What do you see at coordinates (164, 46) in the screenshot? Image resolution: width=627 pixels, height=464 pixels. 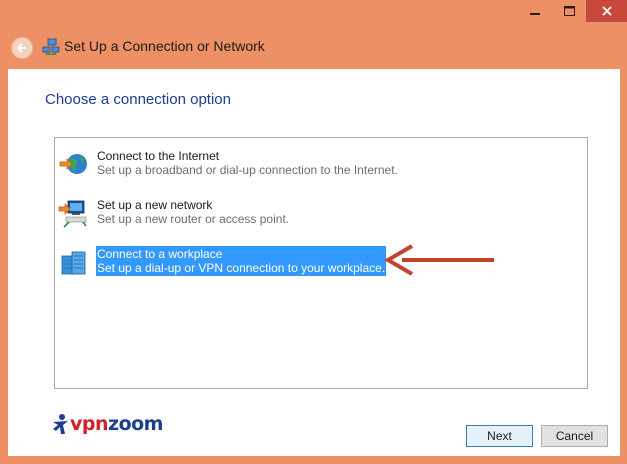 I see `window-title: Set Up a Connection or Network` at bounding box center [164, 46].